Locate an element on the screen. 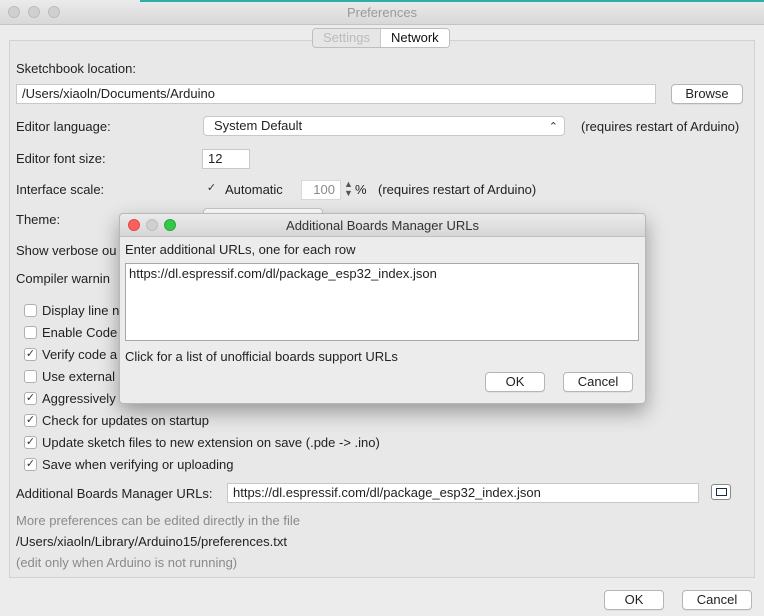 The height and width of the screenshot is (616, 764). interface-scale-label: Interface scale: is located at coordinates (60, 189).